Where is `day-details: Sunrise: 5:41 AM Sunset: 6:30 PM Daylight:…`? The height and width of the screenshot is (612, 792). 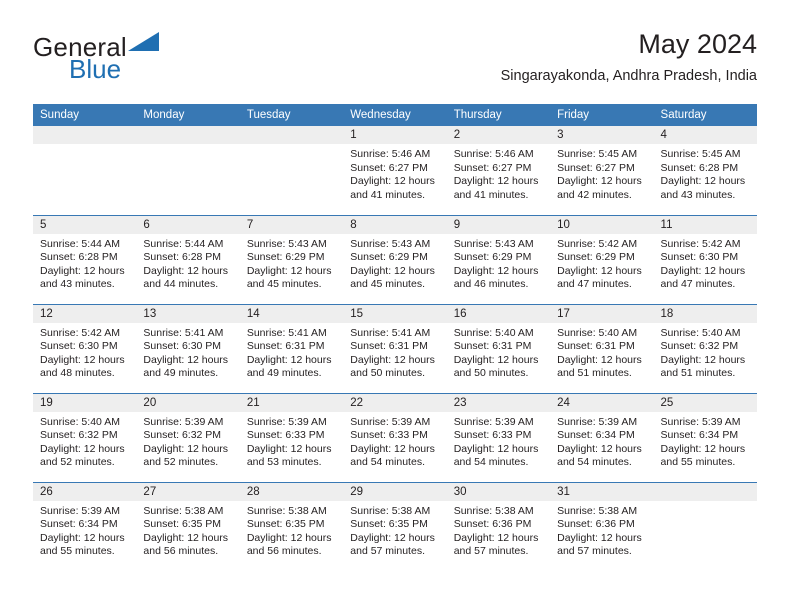
day-details: Sunrise: 5:41 AM Sunset: 6:30 PM Daylight:… is located at coordinates (187, 352).